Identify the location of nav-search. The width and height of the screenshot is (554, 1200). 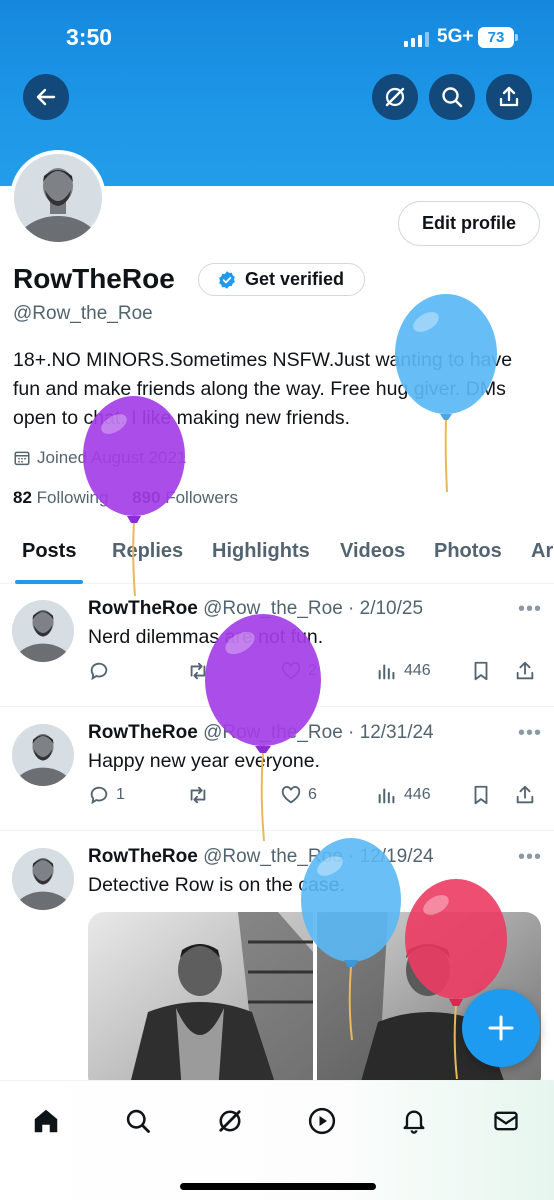
(138, 1121).